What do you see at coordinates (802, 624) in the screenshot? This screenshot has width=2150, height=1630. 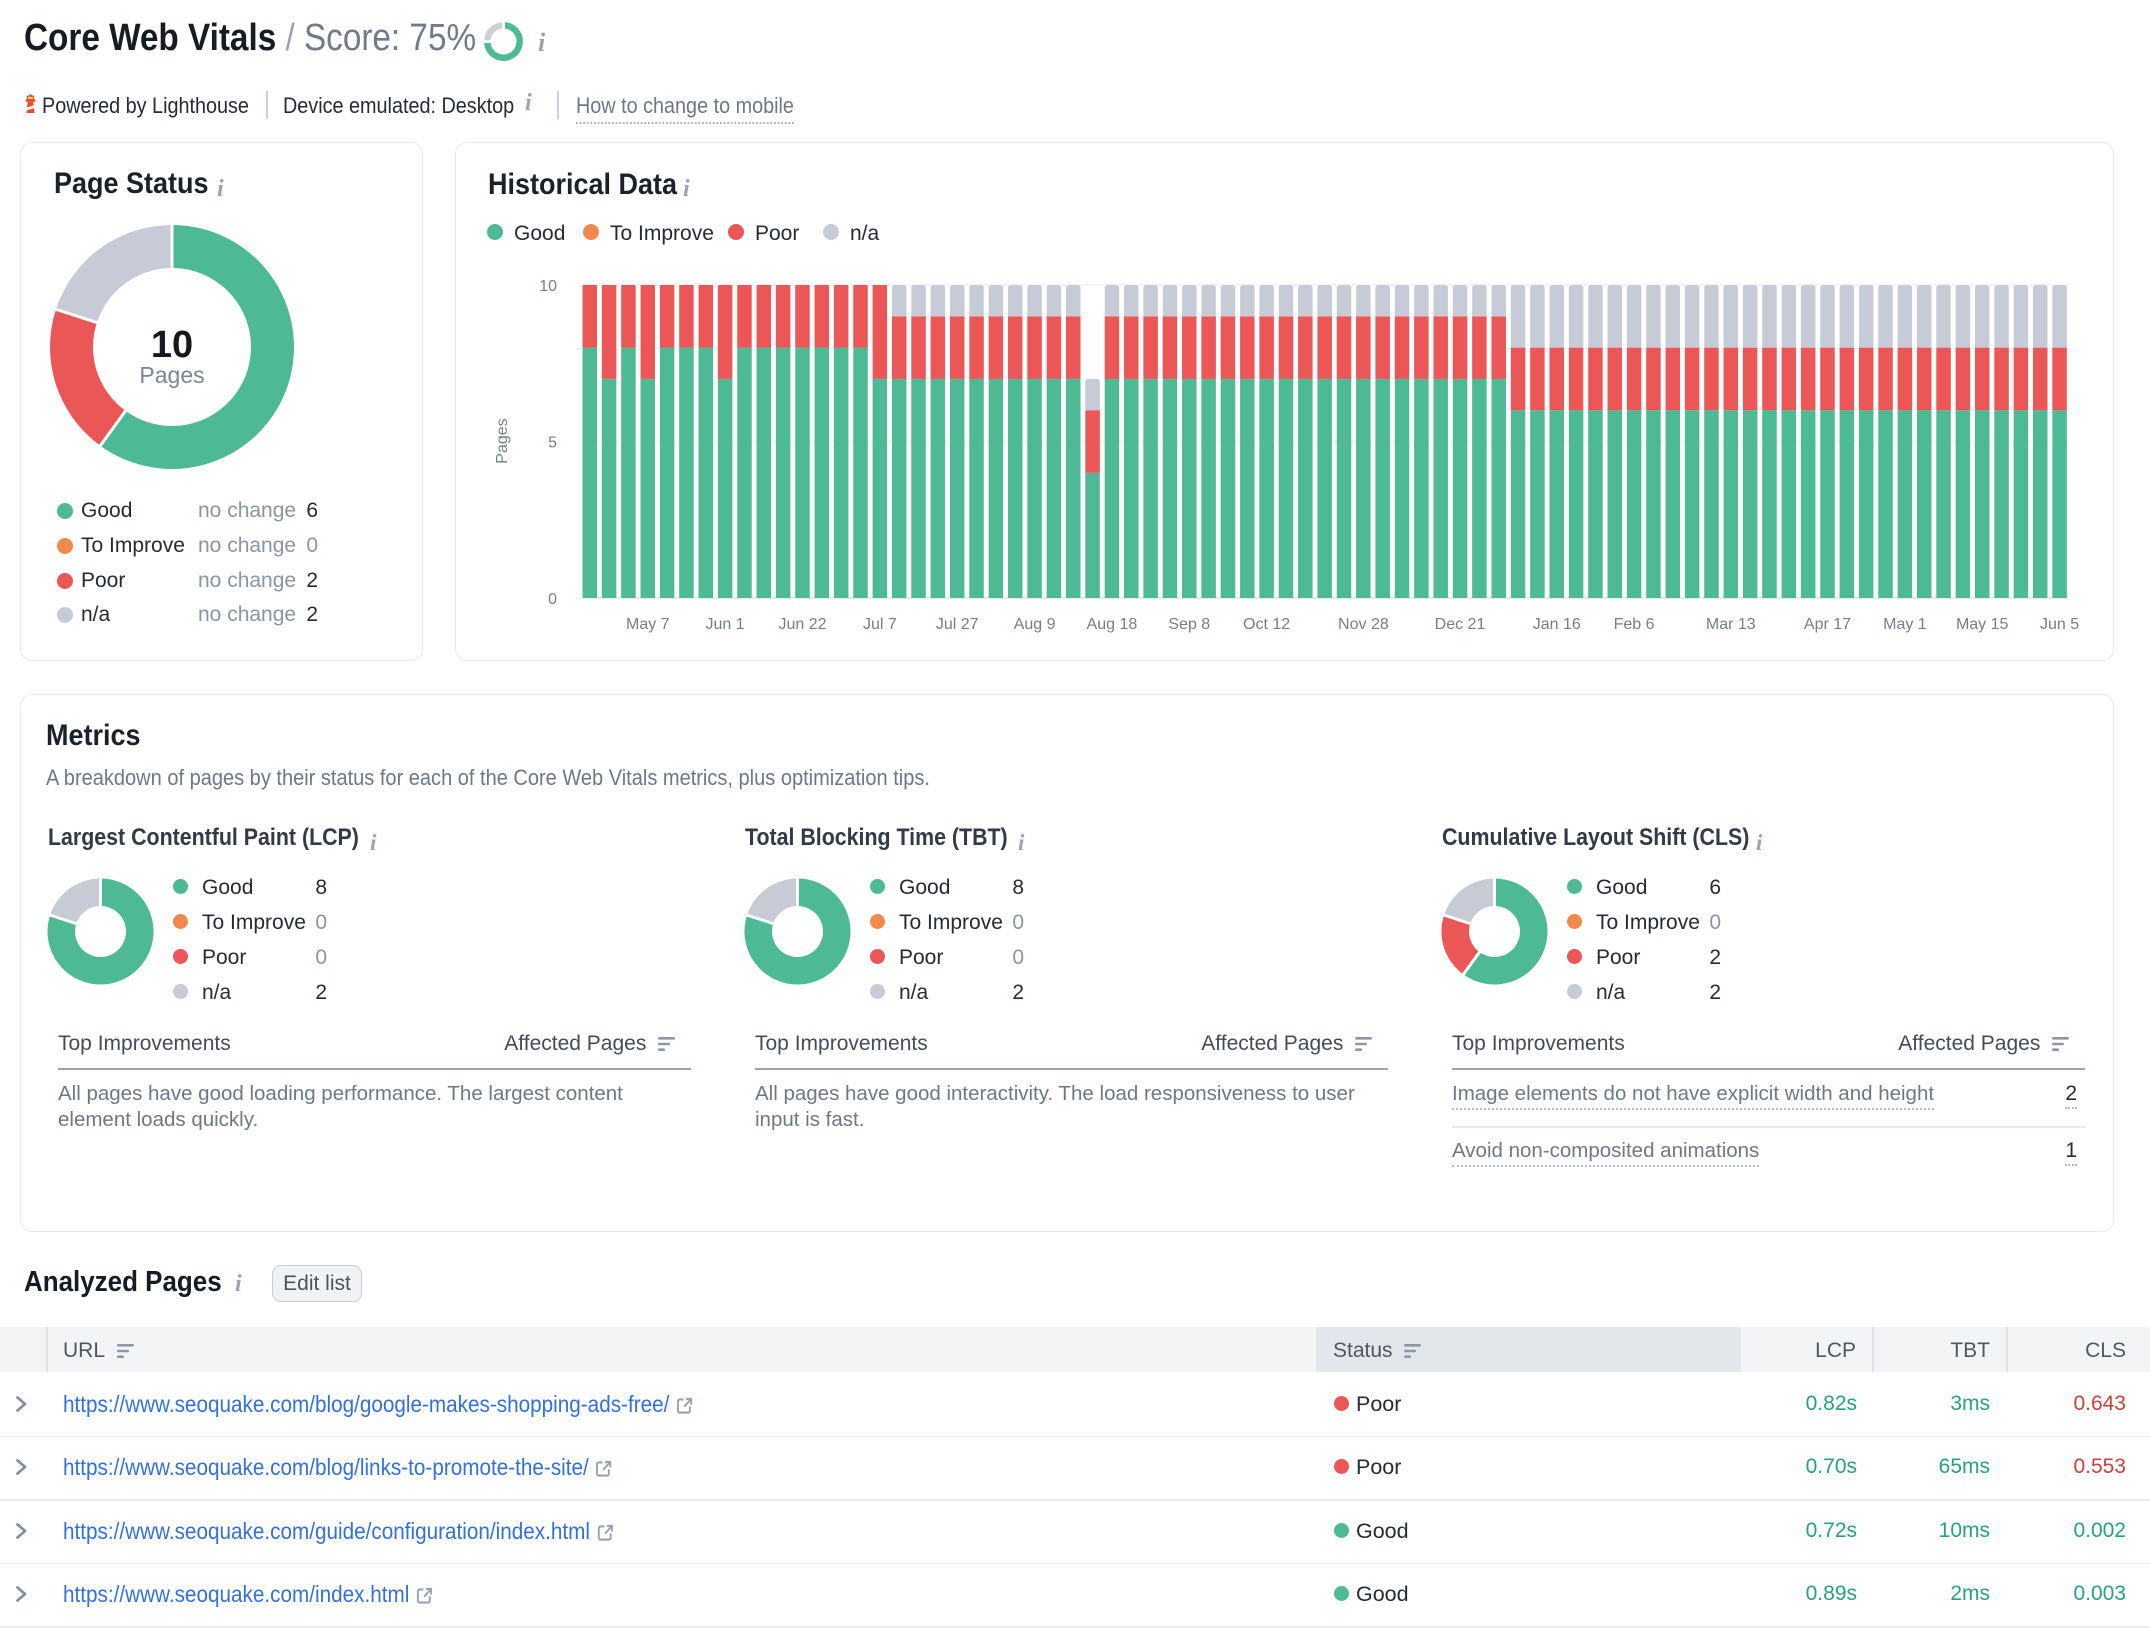 I see `svg-text: Jun 22` at bounding box center [802, 624].